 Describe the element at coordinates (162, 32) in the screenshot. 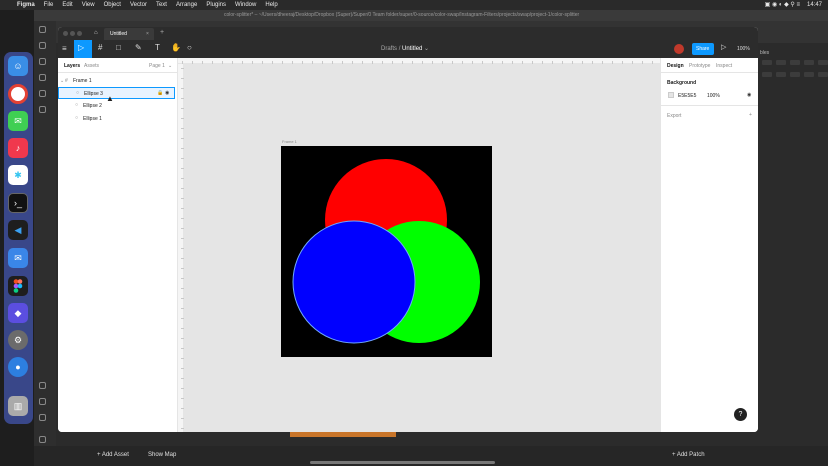

I see `new-tab-icon: +` at that location.